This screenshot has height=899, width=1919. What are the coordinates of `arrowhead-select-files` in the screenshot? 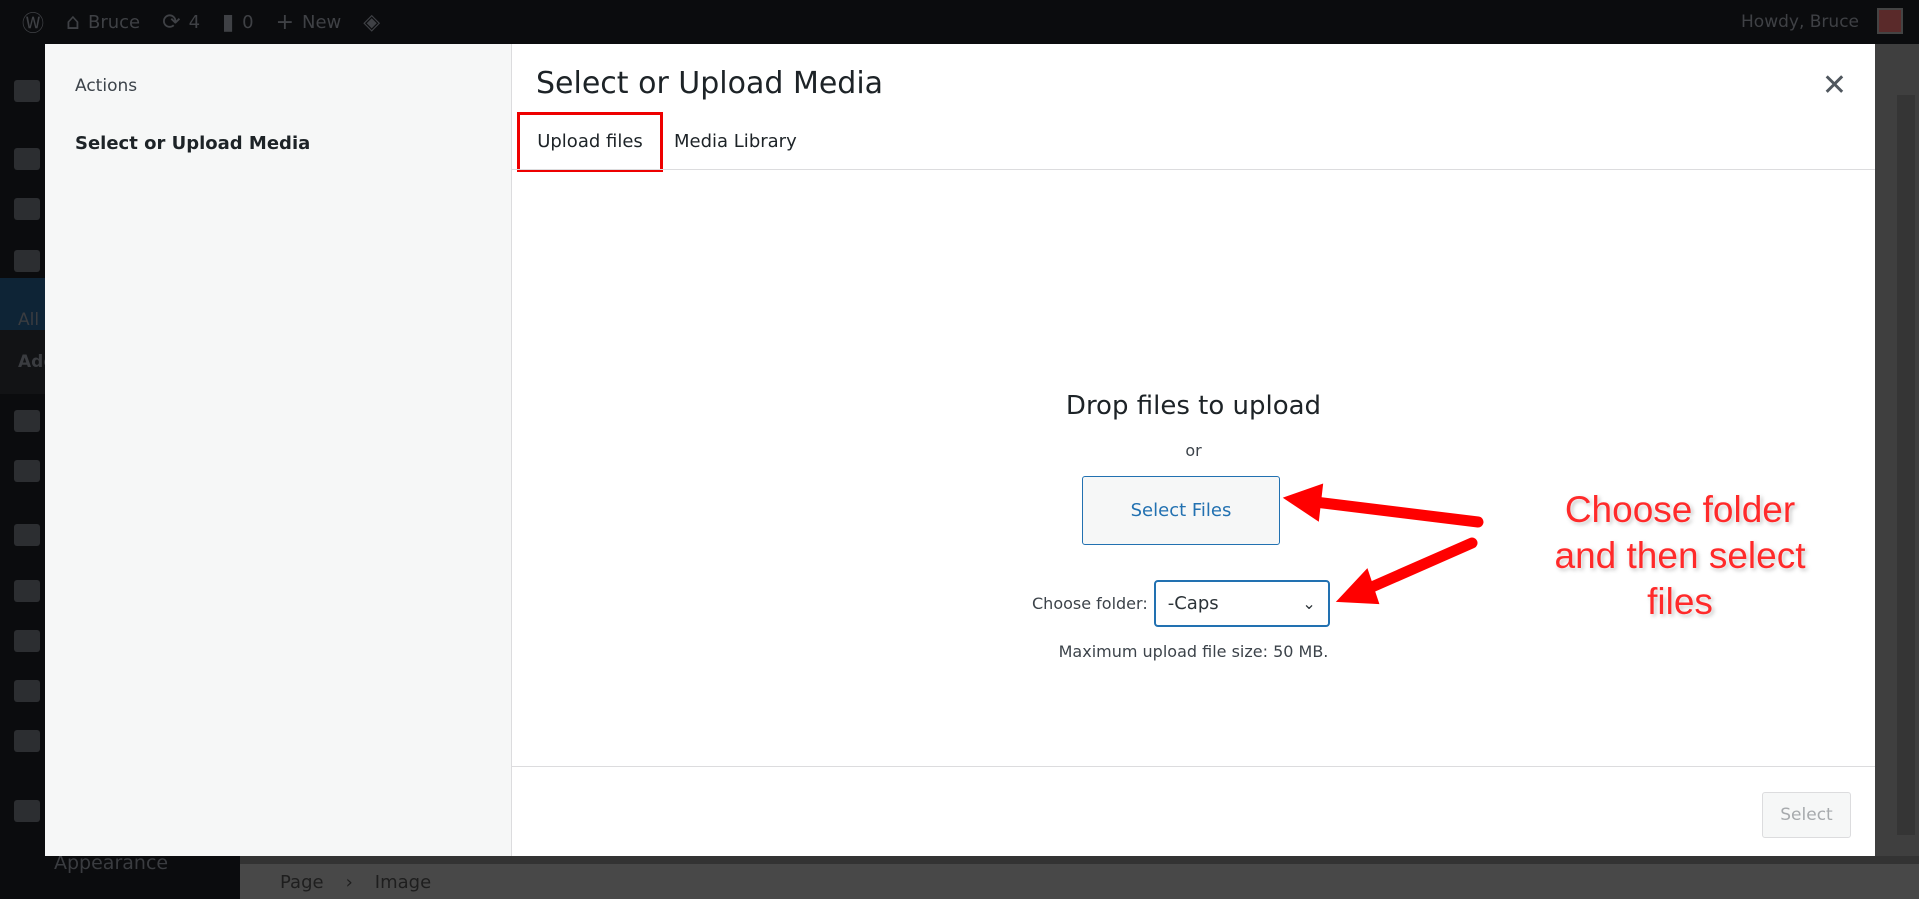 It's located at (1303, 502).